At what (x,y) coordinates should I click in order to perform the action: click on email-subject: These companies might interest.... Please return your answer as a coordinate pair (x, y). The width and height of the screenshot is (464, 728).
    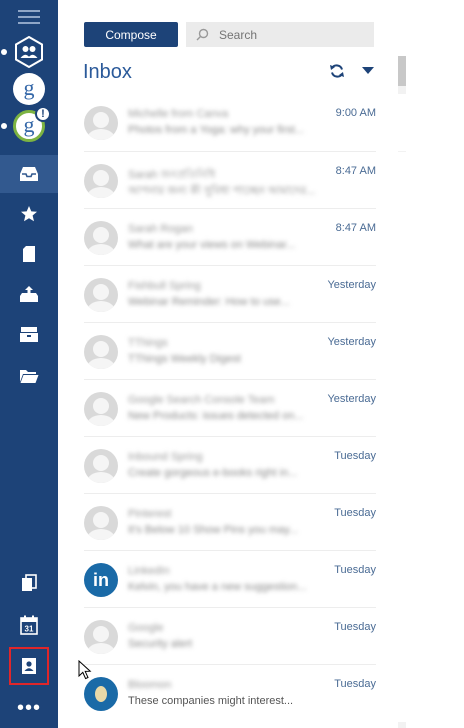
    Looking at the image, I should click on (211, 701).